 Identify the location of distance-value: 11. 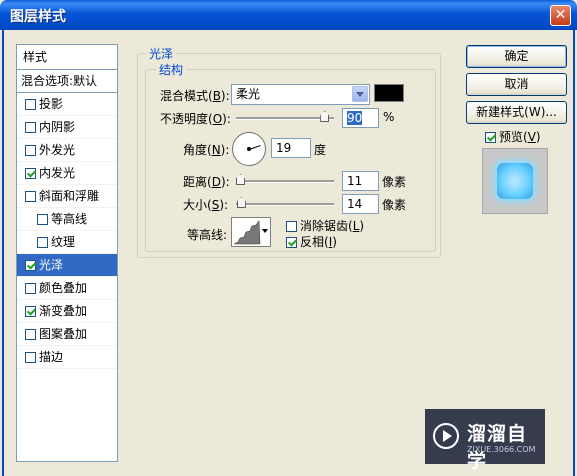
(355, 181).